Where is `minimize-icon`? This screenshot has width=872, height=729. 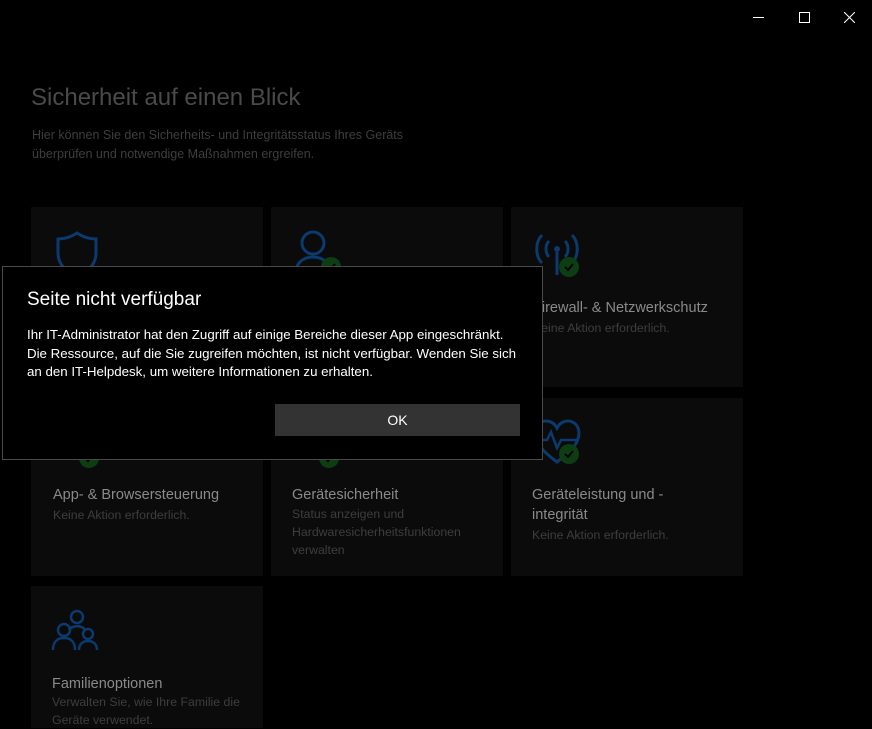
minimize-icon is located at coordinates (758, 17).